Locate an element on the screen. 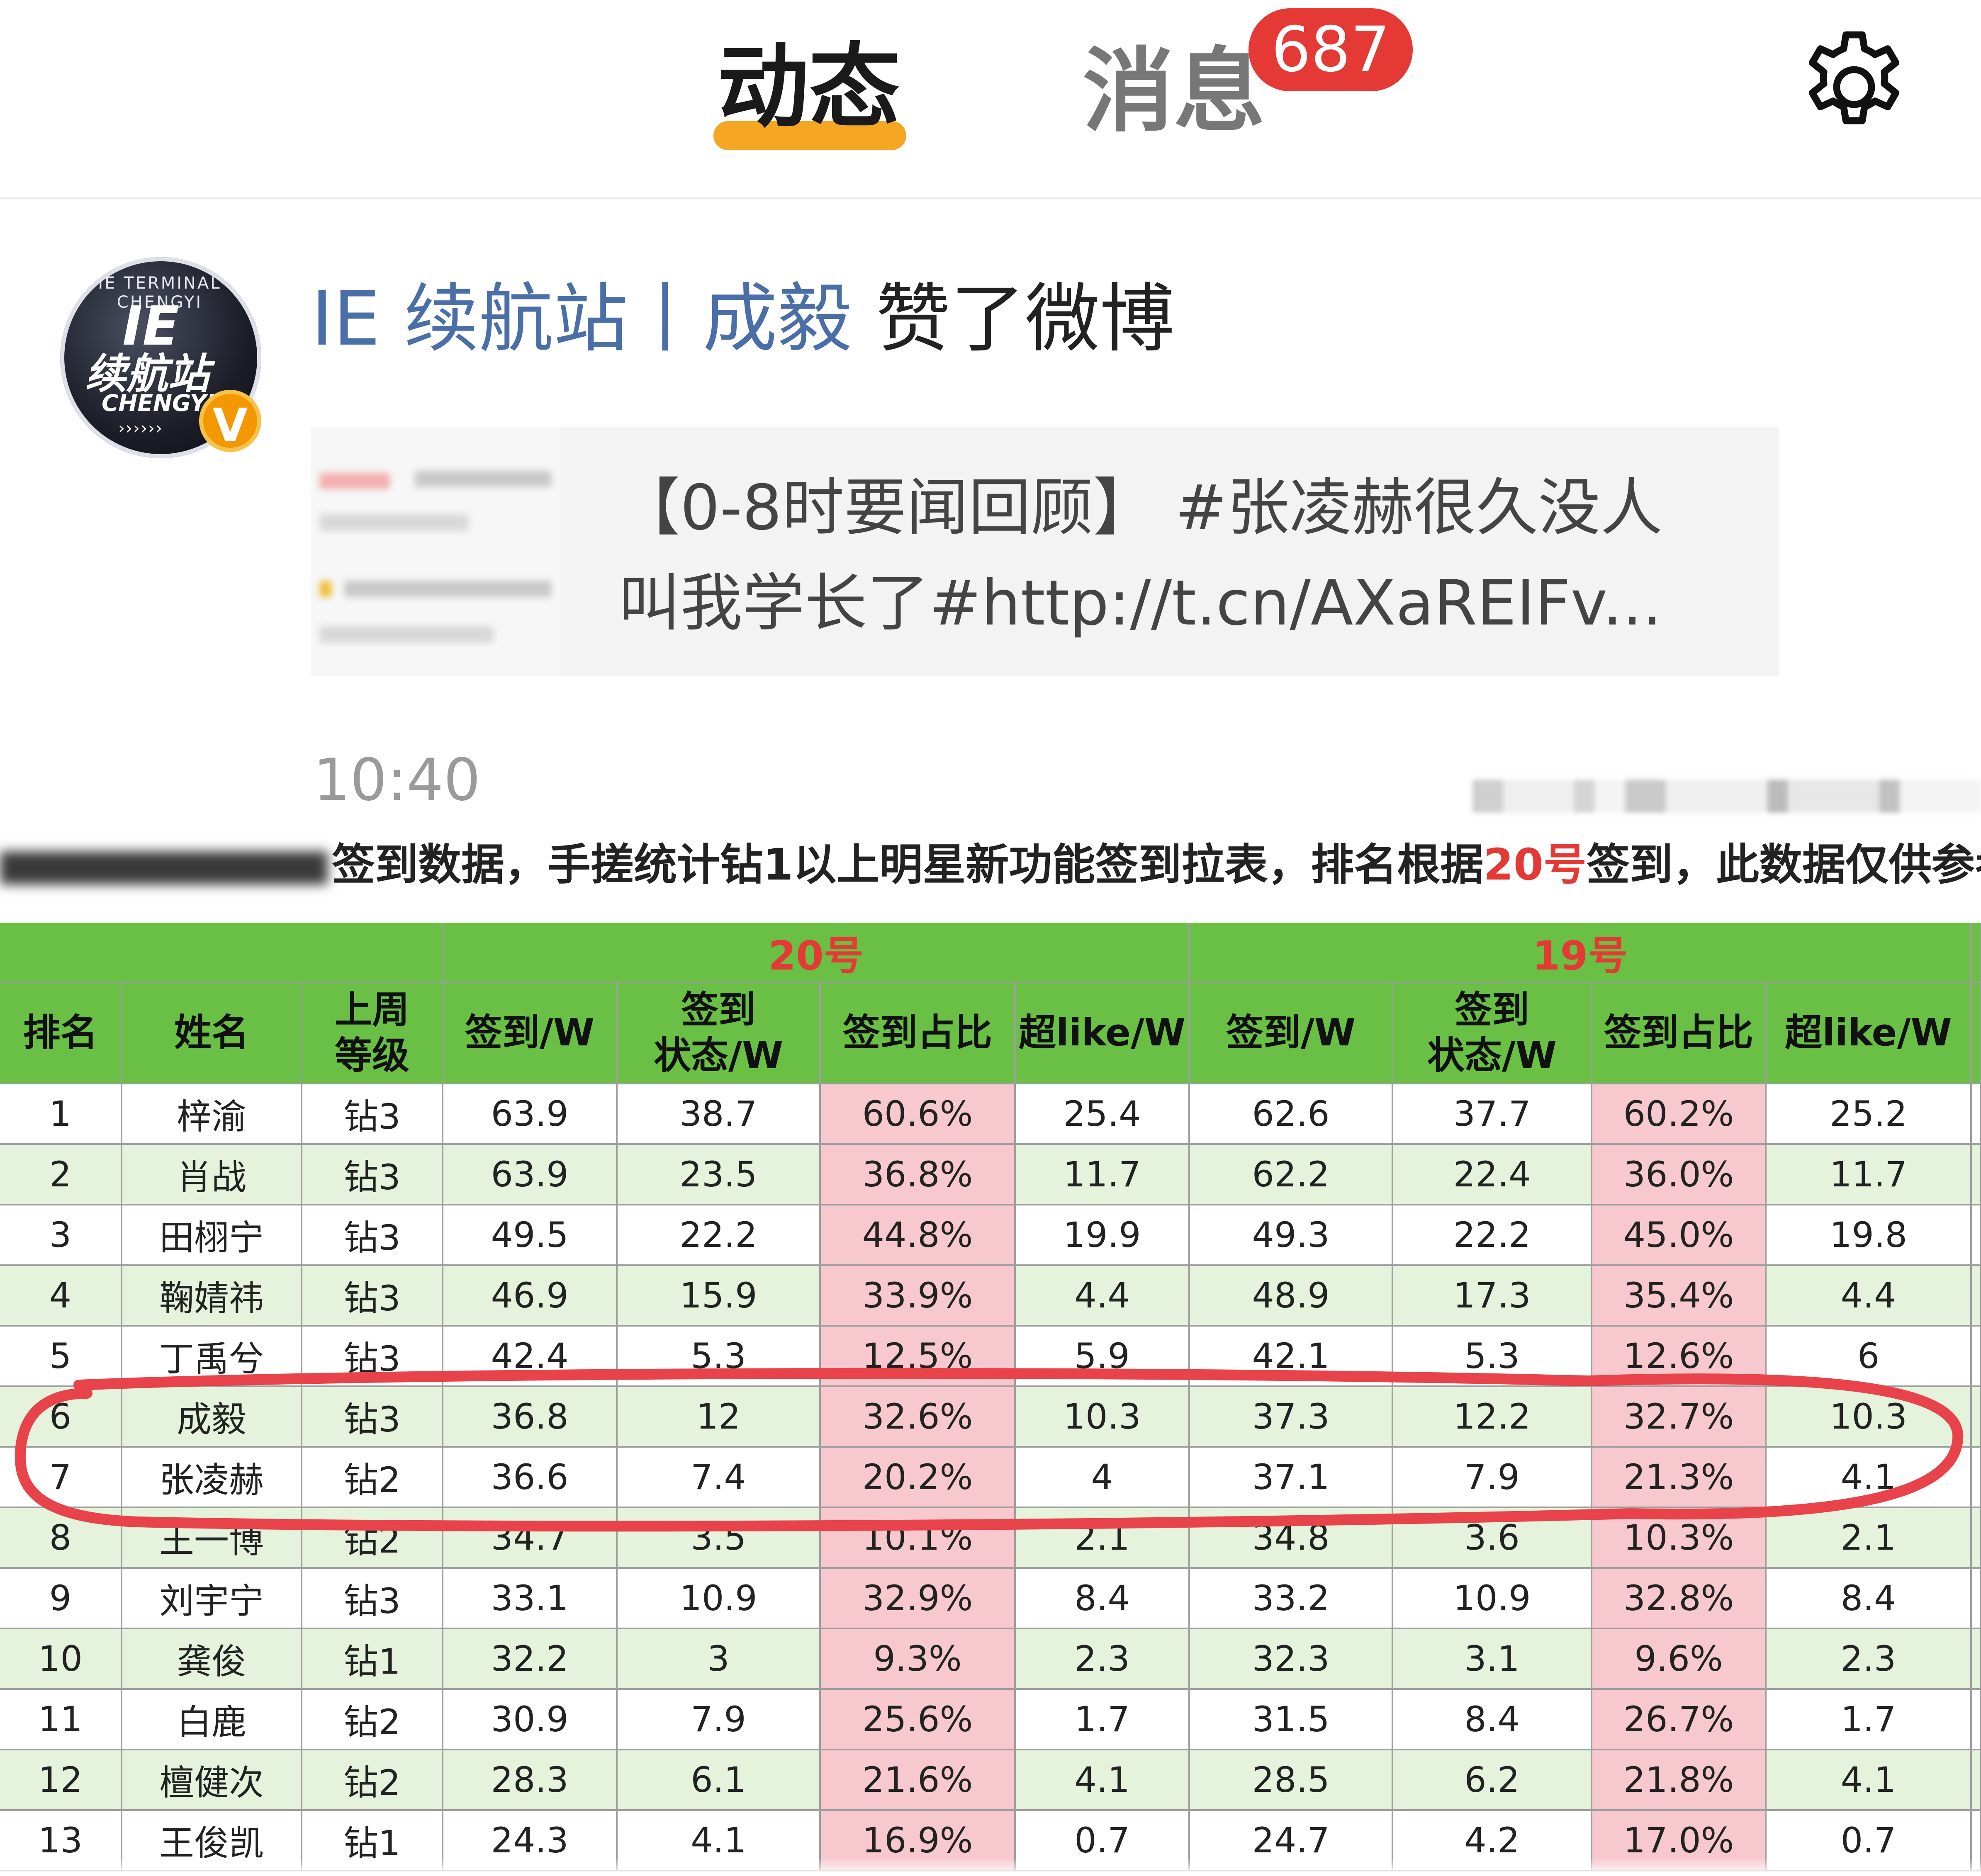  d20-cell-1: 5.3 is located at coordinates (719, 1356).